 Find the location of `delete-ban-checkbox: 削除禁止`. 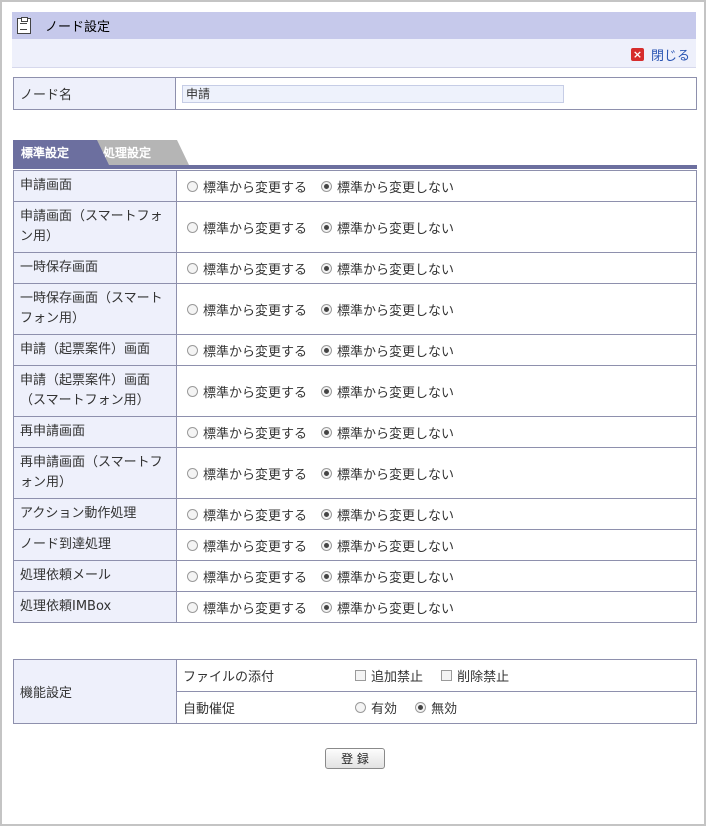

delete-ban-checkbox: 削除禁止 is located at coordinates (475, 675).